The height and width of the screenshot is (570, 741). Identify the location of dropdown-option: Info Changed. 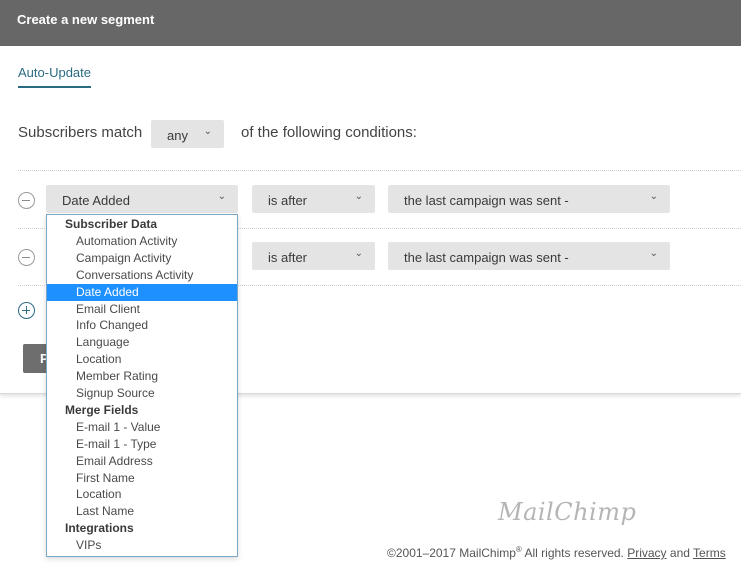
(142, 325).